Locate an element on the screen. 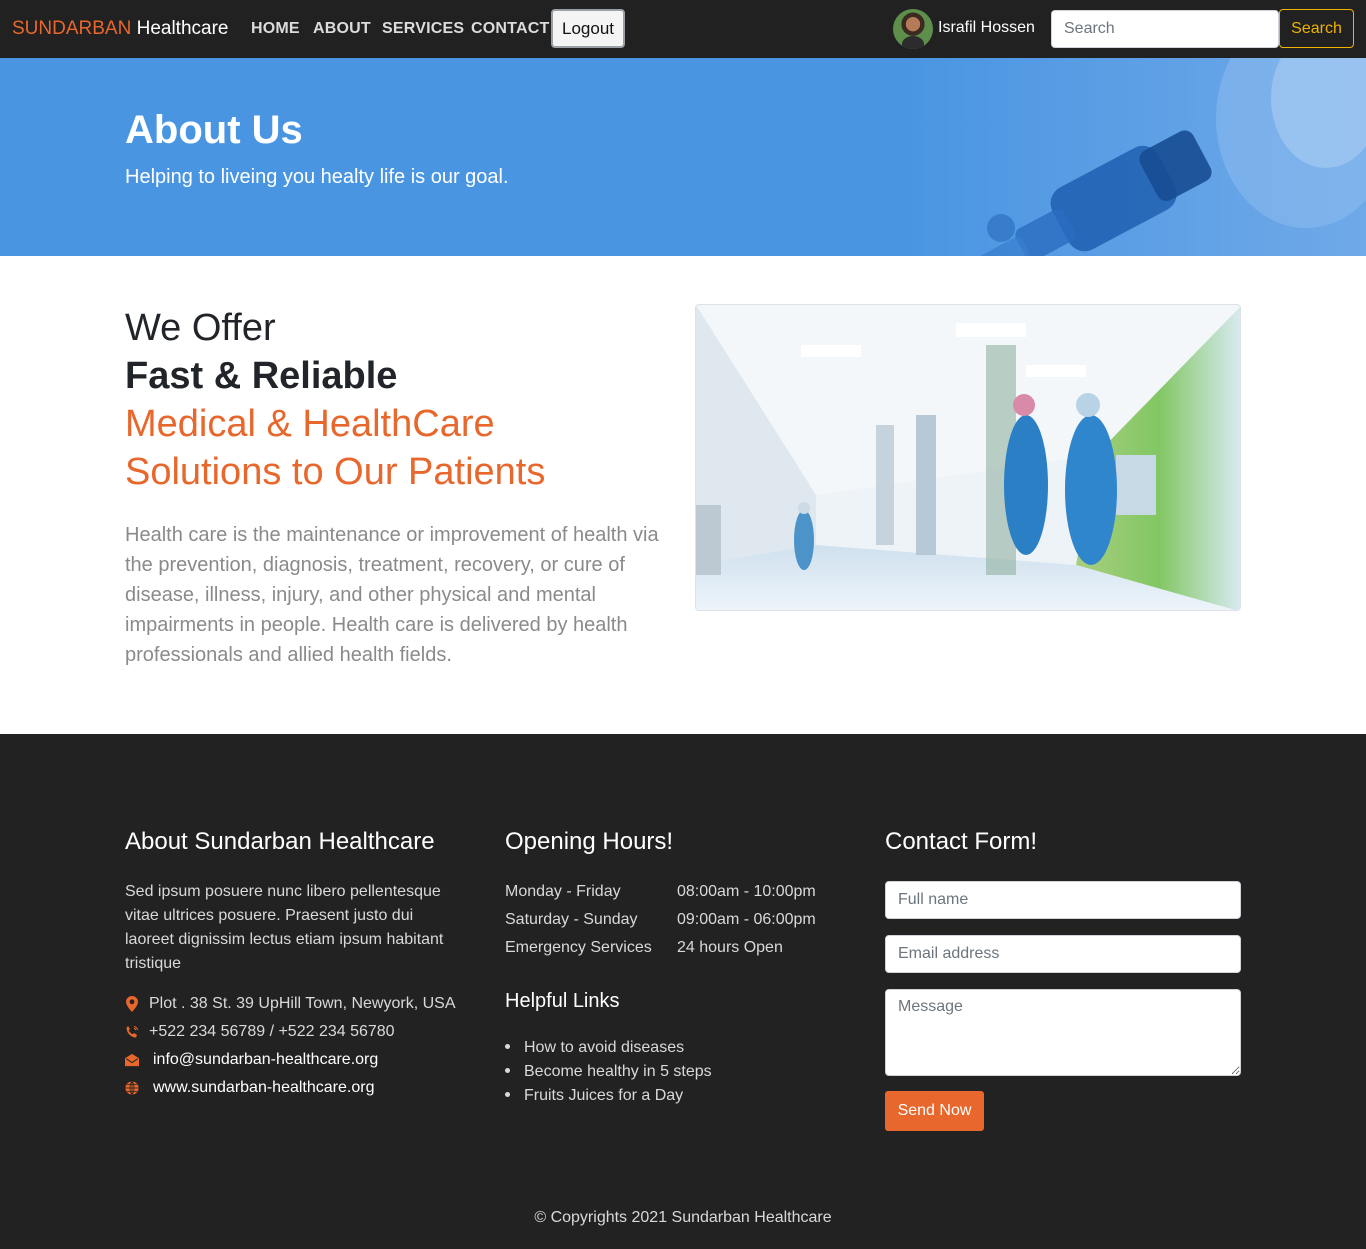 This screenshot has width=1366, height=1249. helpful-link-item: Fruits Juices for a Day is located at coordinates (594, 1096).